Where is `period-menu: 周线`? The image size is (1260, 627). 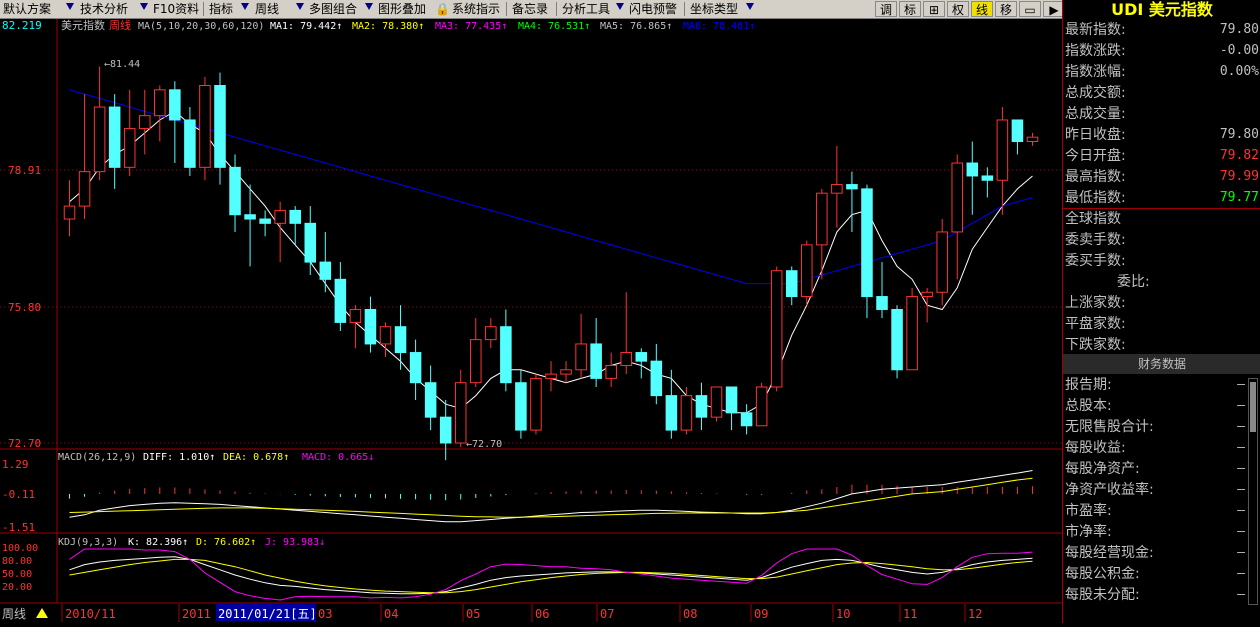
period-menu: 周线 is located at coordinates (267, 9).